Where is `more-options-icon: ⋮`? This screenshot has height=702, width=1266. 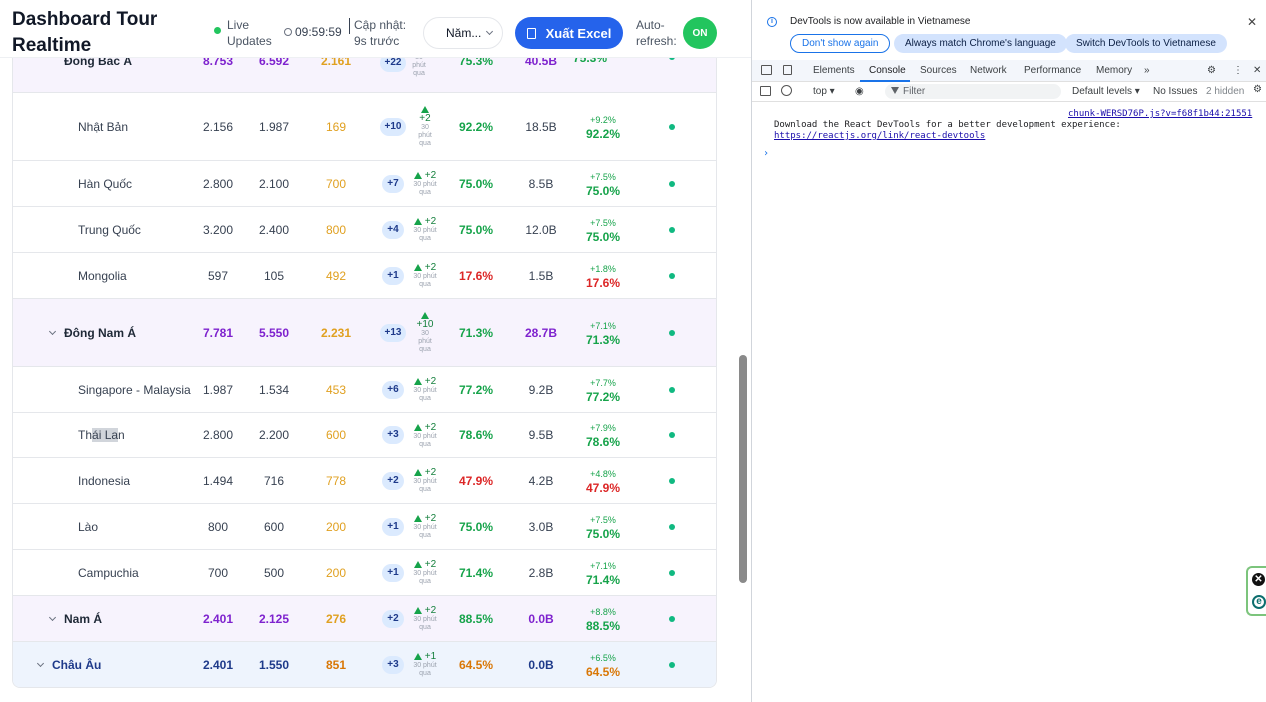 more-options-icon: ⋮ is located at coordinates (1238, 70).